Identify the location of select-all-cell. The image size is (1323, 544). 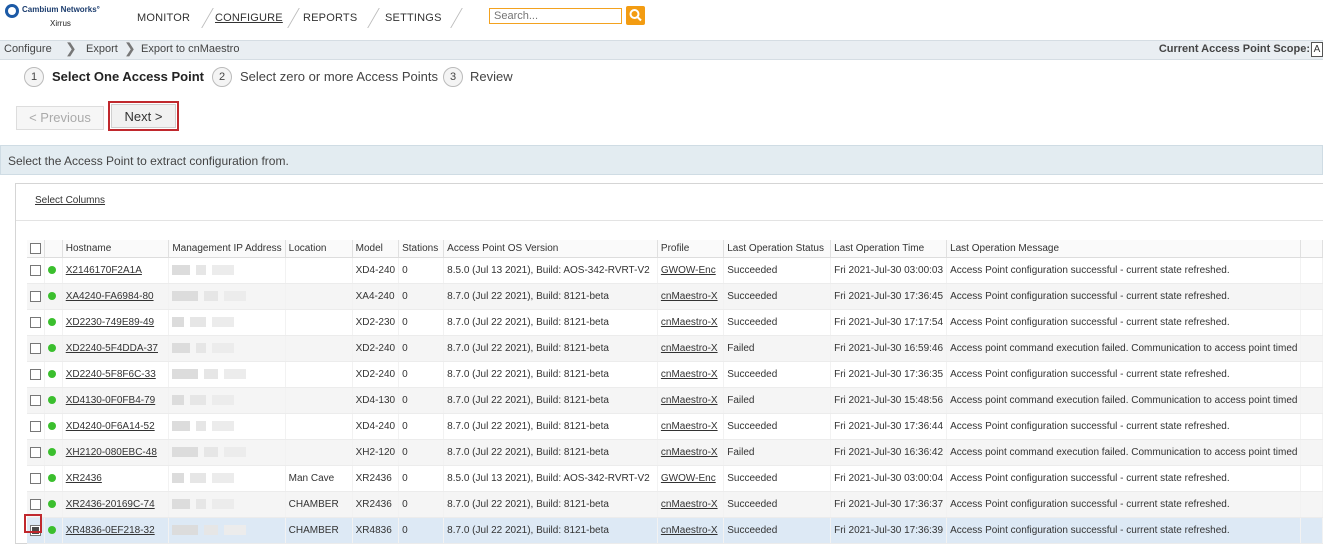
(36, 249).